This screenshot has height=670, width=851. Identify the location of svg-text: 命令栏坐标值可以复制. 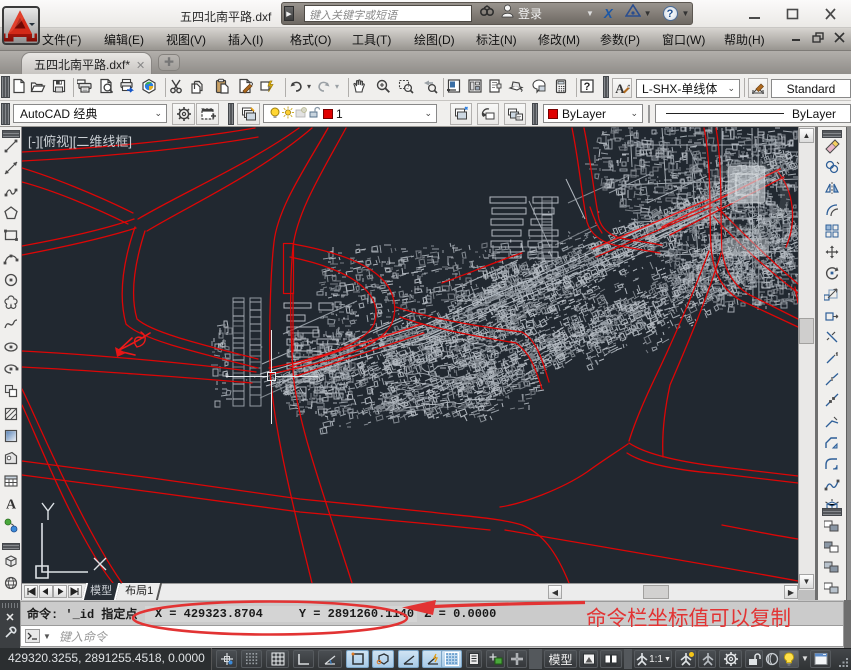
(688, 618).